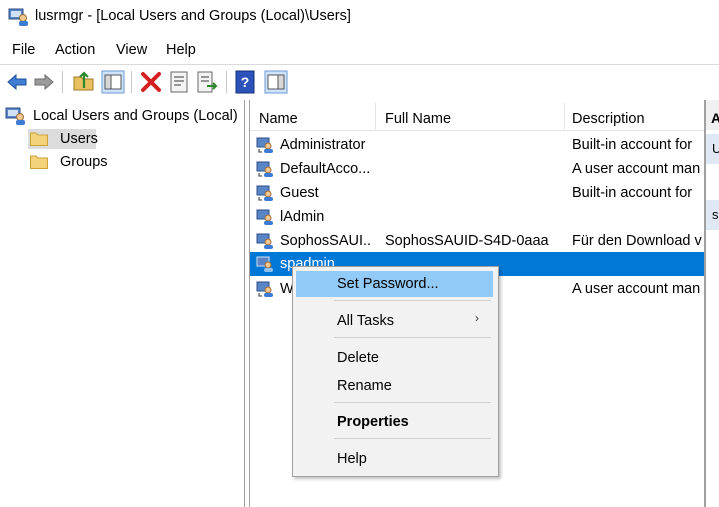 The image size is (719, 507). I want to click on menu-item-help-label: Help, so click(352, 459).